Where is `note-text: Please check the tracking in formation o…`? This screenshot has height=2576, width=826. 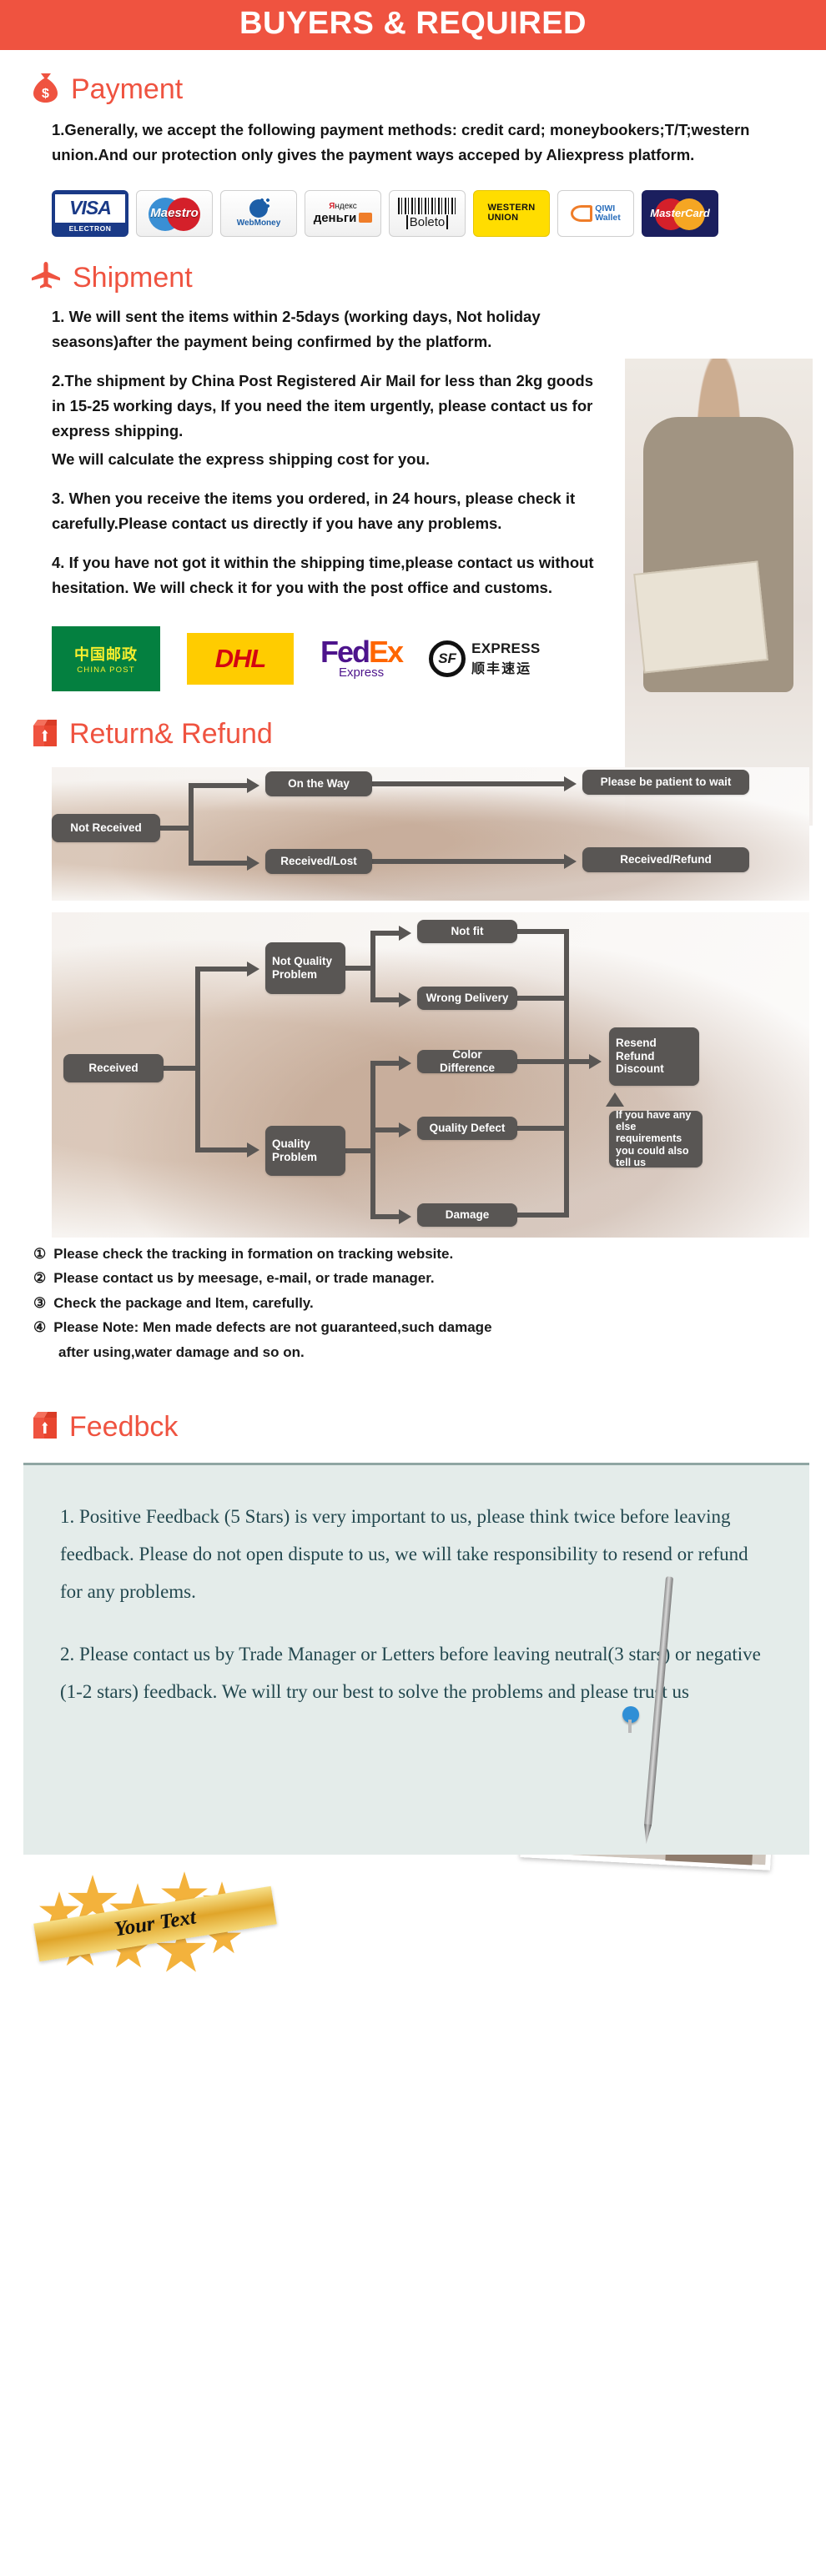 note-text: Please check the tracking in formation o… is located at coordinates (254, 1253).